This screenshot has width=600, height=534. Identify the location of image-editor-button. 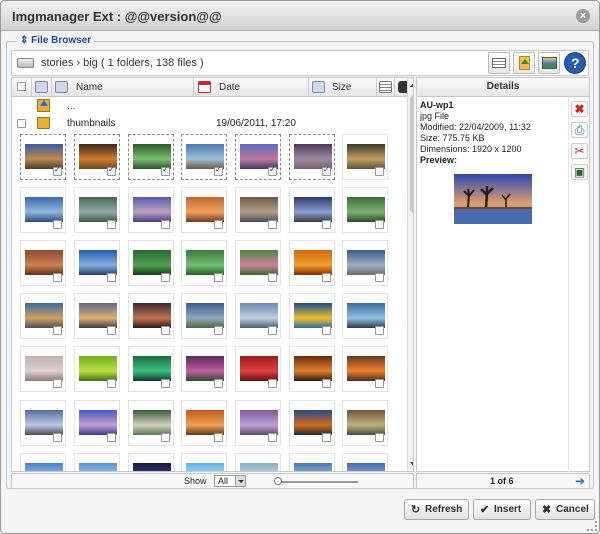
(549, 63).